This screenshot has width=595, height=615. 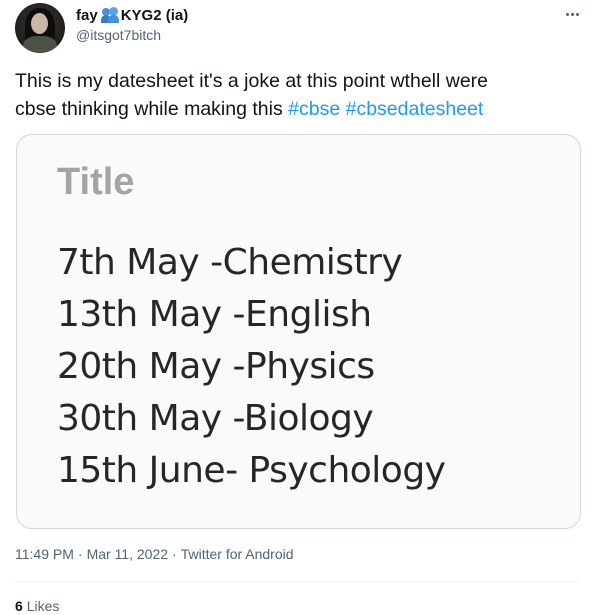 What do you see at coordinates (19, 606) in the screenshot?
I see `likes-count: 6` at bounding box center [19, 606].